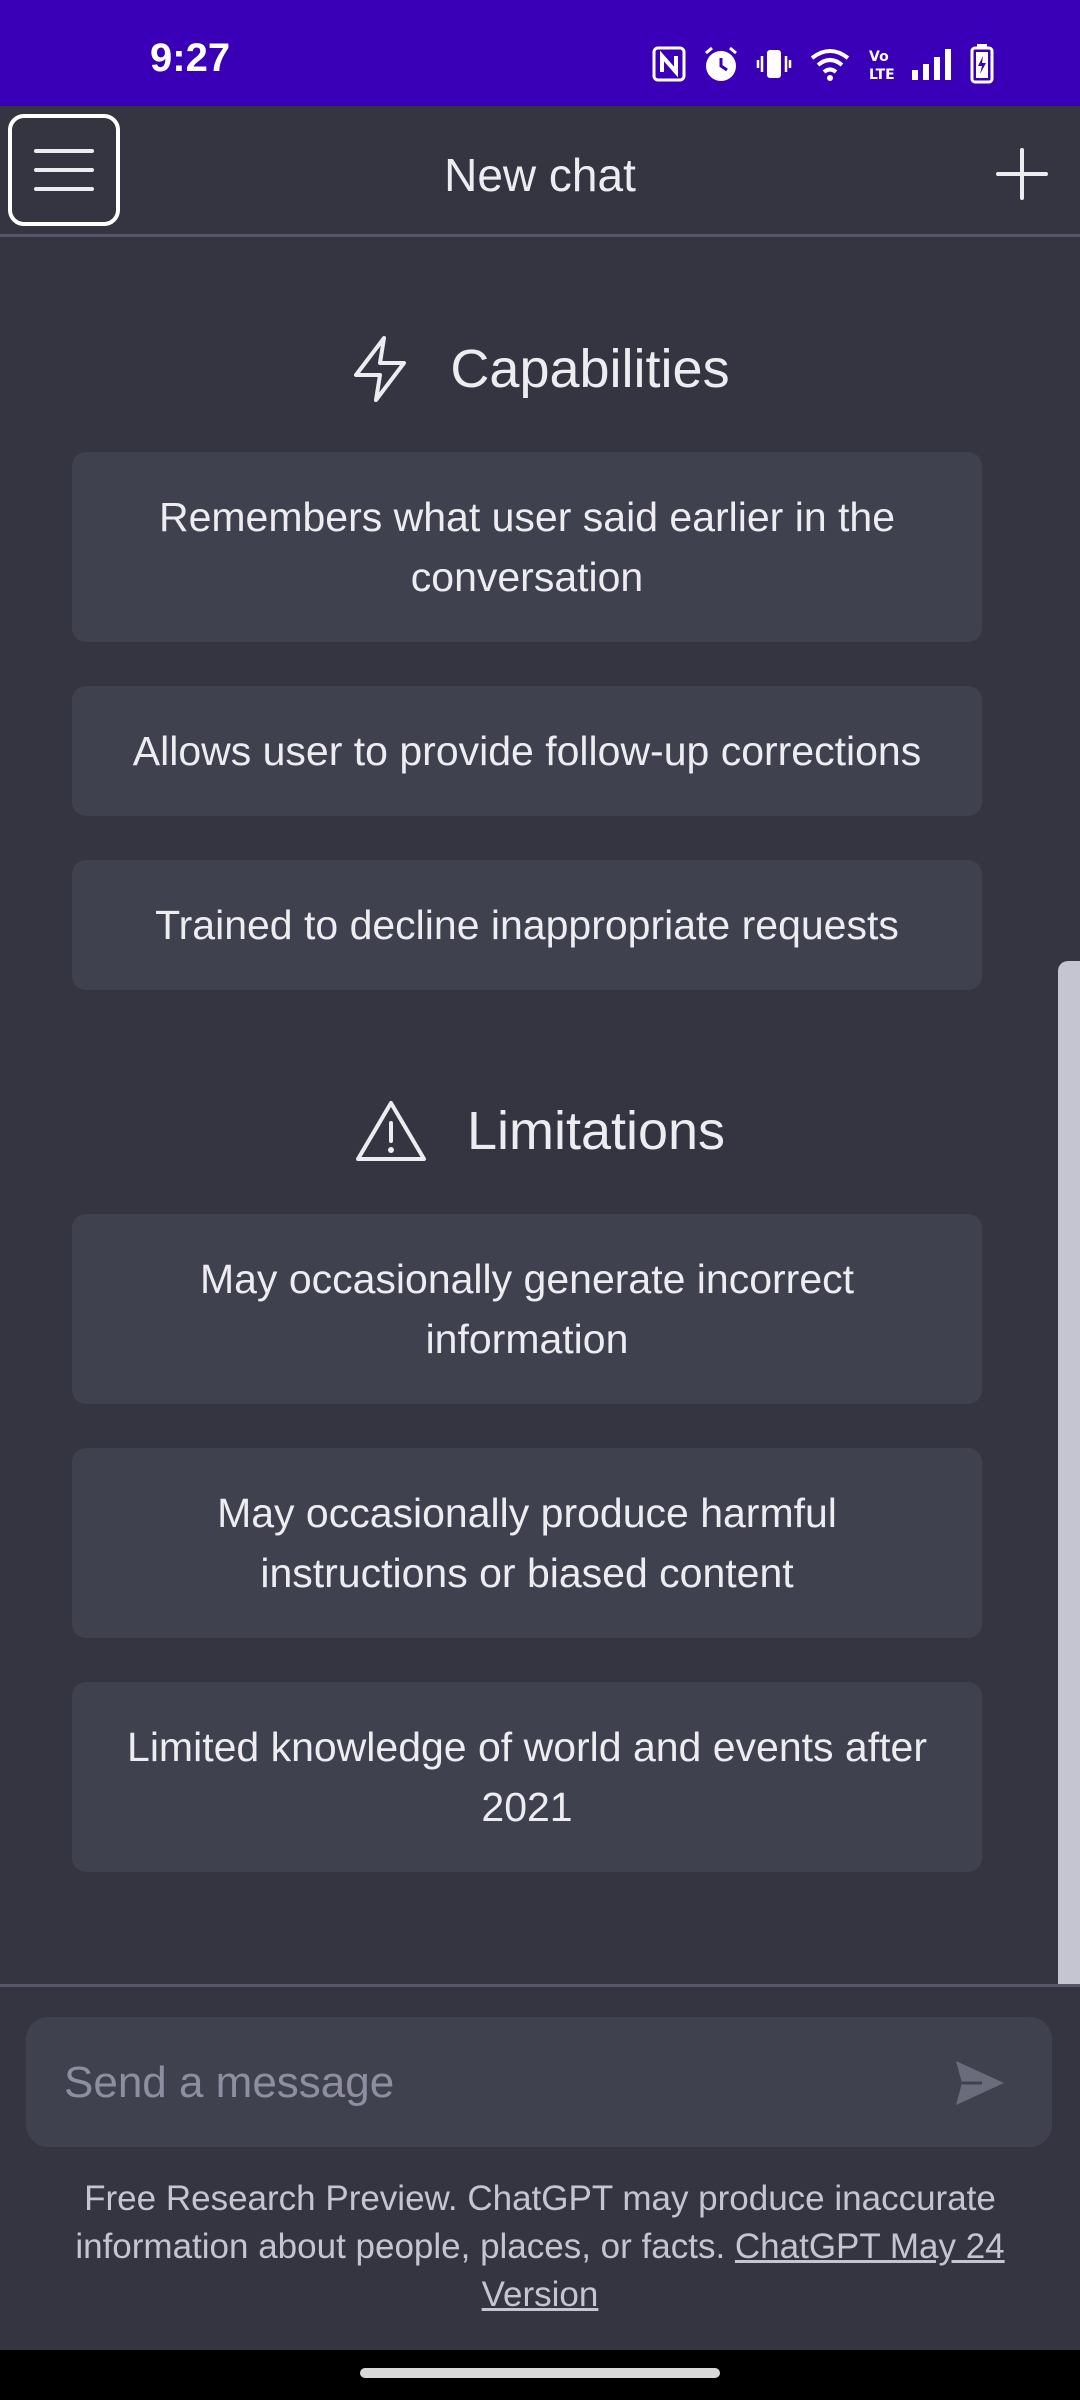 This screenshot has width=1080, height=2400. What do you see at coordinates (380, 369) in the screenshot?
I see `lightning-icon` at bounding box center [380, 369].